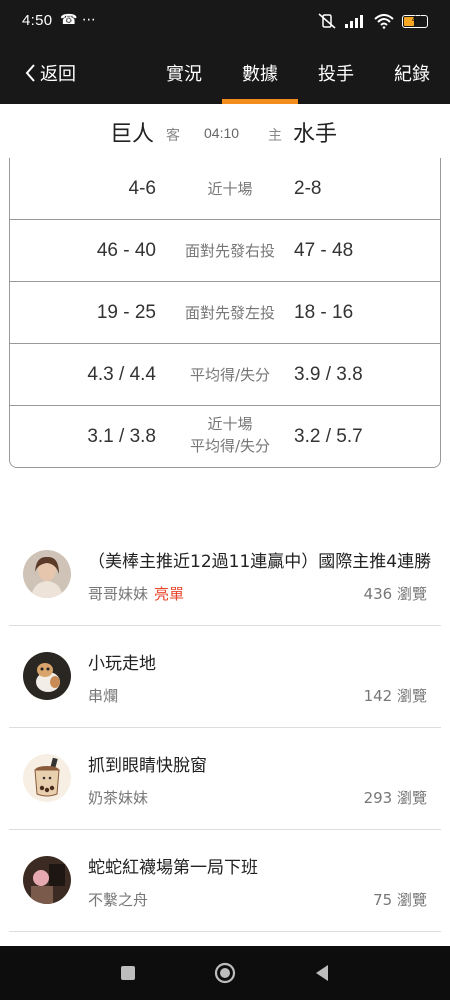 This screenshot has width=450, height=1000. What do you see at coordinates (373, 21) in the screenshot?
I see `status-right-icons: 44` at bounding box center [373, 21].